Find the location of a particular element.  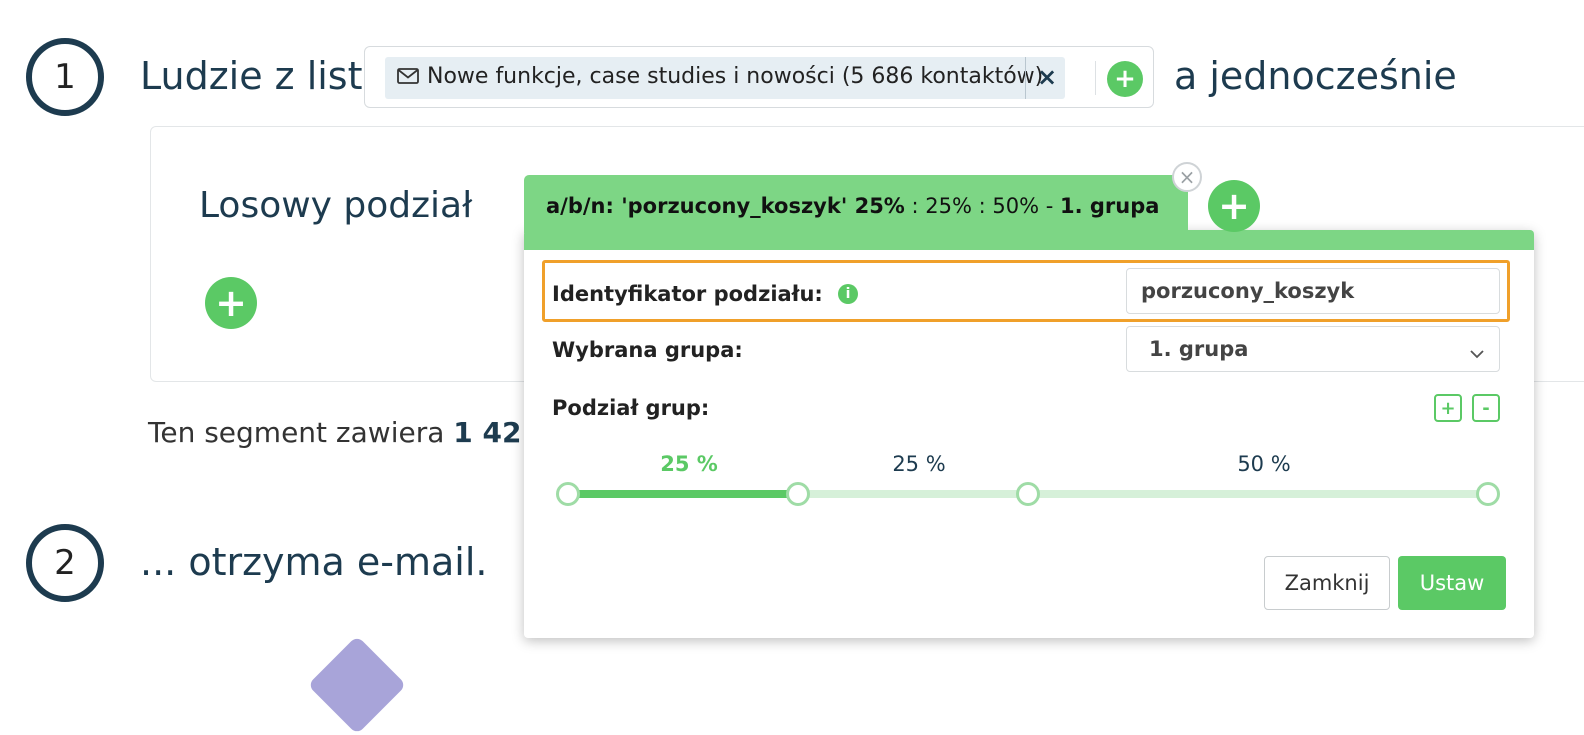

slider-label-1: 25 % is located at coordinates (689, 464).